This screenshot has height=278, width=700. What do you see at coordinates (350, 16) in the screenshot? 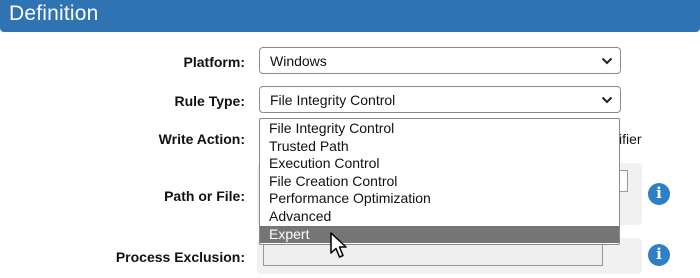
I see `section-header: Definition` at bounding box center [350, 16].